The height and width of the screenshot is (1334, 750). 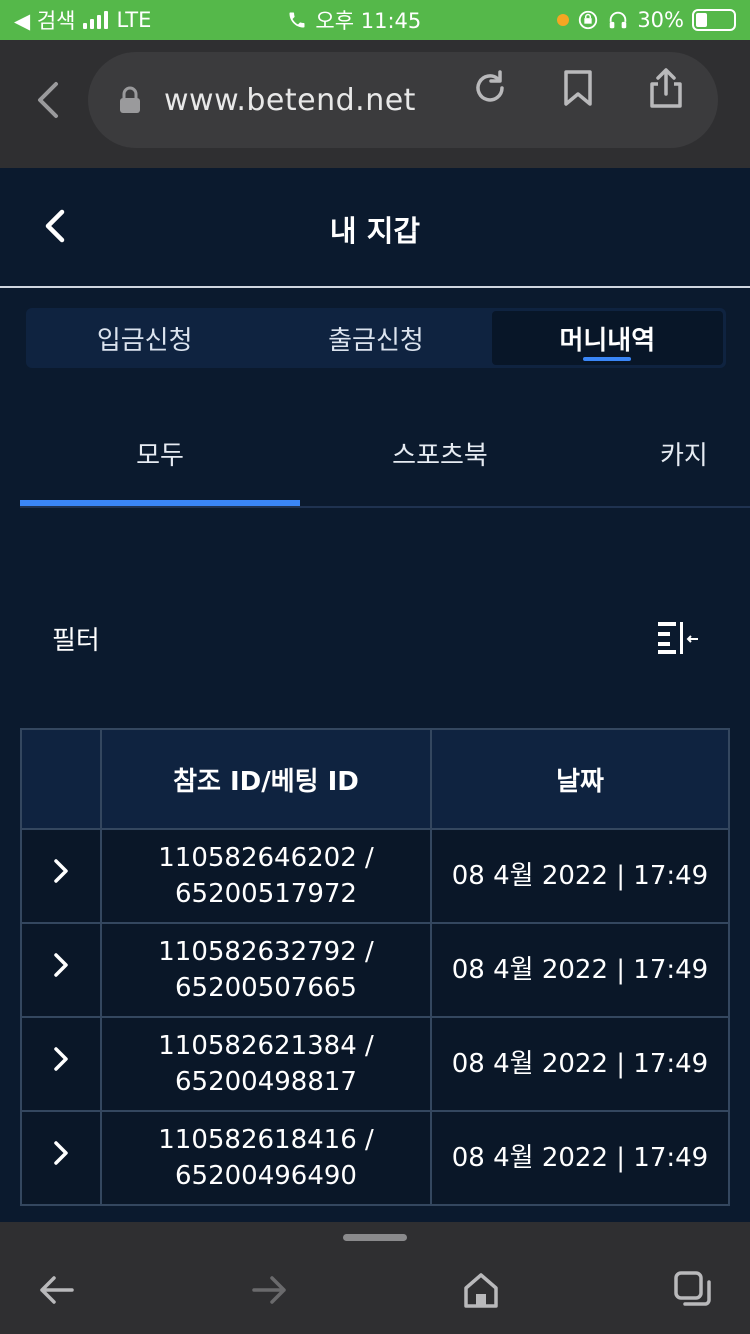 I want to click on drag-handle, so click(x=375, y=1237).